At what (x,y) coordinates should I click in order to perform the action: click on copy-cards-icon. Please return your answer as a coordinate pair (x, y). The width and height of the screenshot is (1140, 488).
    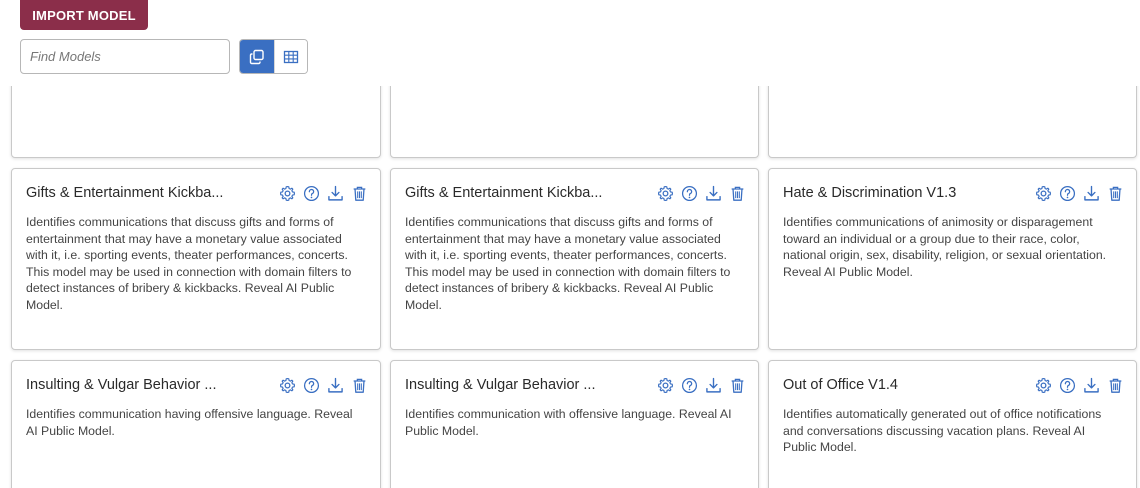
    Looking at the image, I should click on (256, 56).